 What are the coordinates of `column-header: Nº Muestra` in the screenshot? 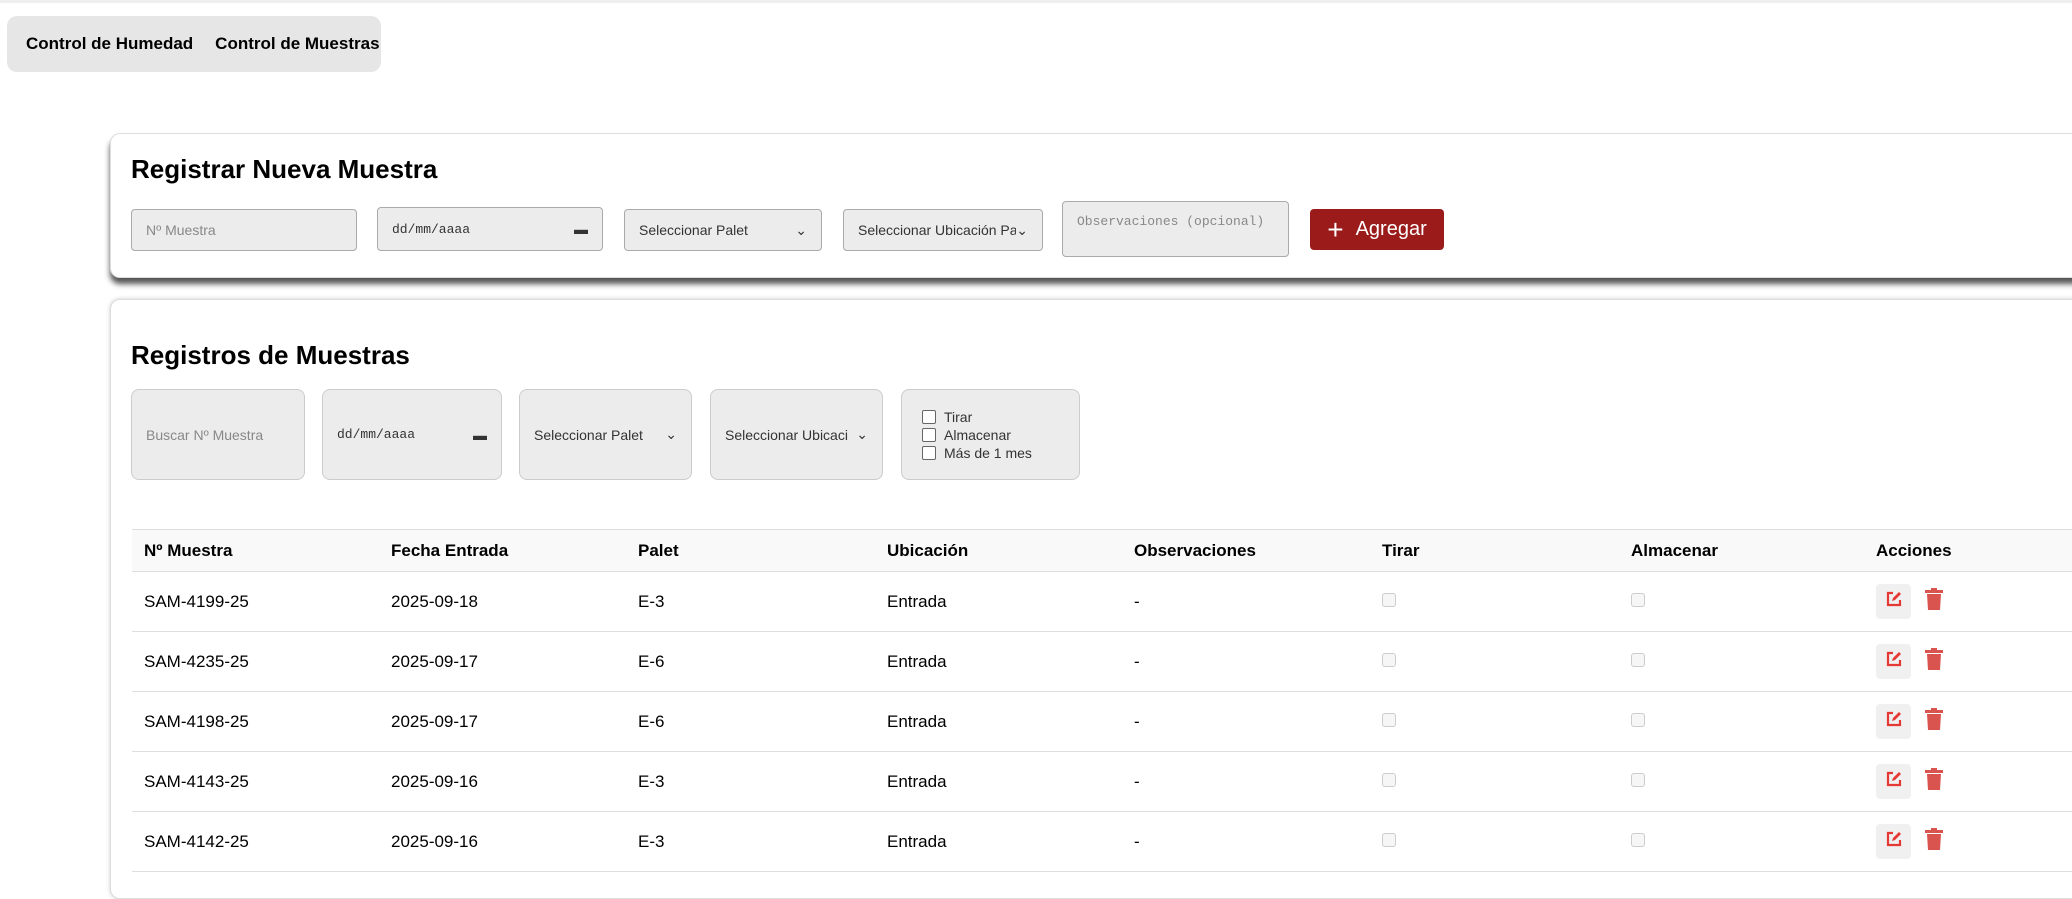 It's located at (255, 550).